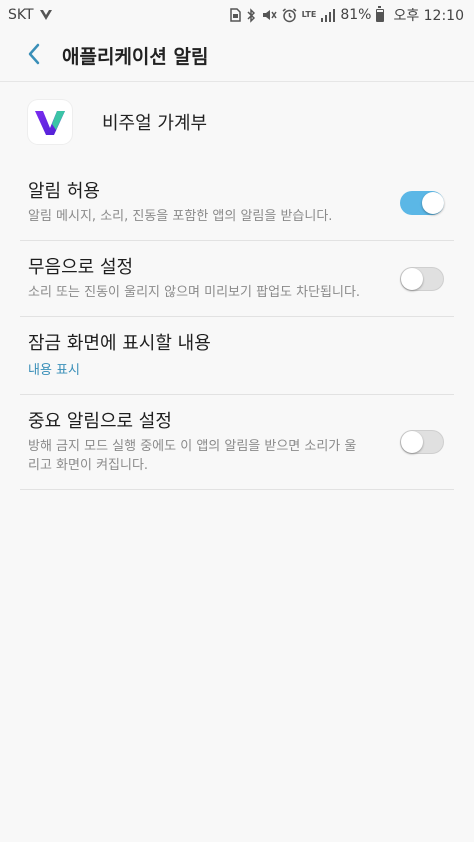 The width and height of the screenshot is (474, 842). What do you see at coordinates (237, 203) in the screenshot?
I see `setting-allow-notifications: 알림 허용 알림 메시지, 소리, 진동을 포함한 앱의 알림을 받습니다.` at bounding box center [237, 203].